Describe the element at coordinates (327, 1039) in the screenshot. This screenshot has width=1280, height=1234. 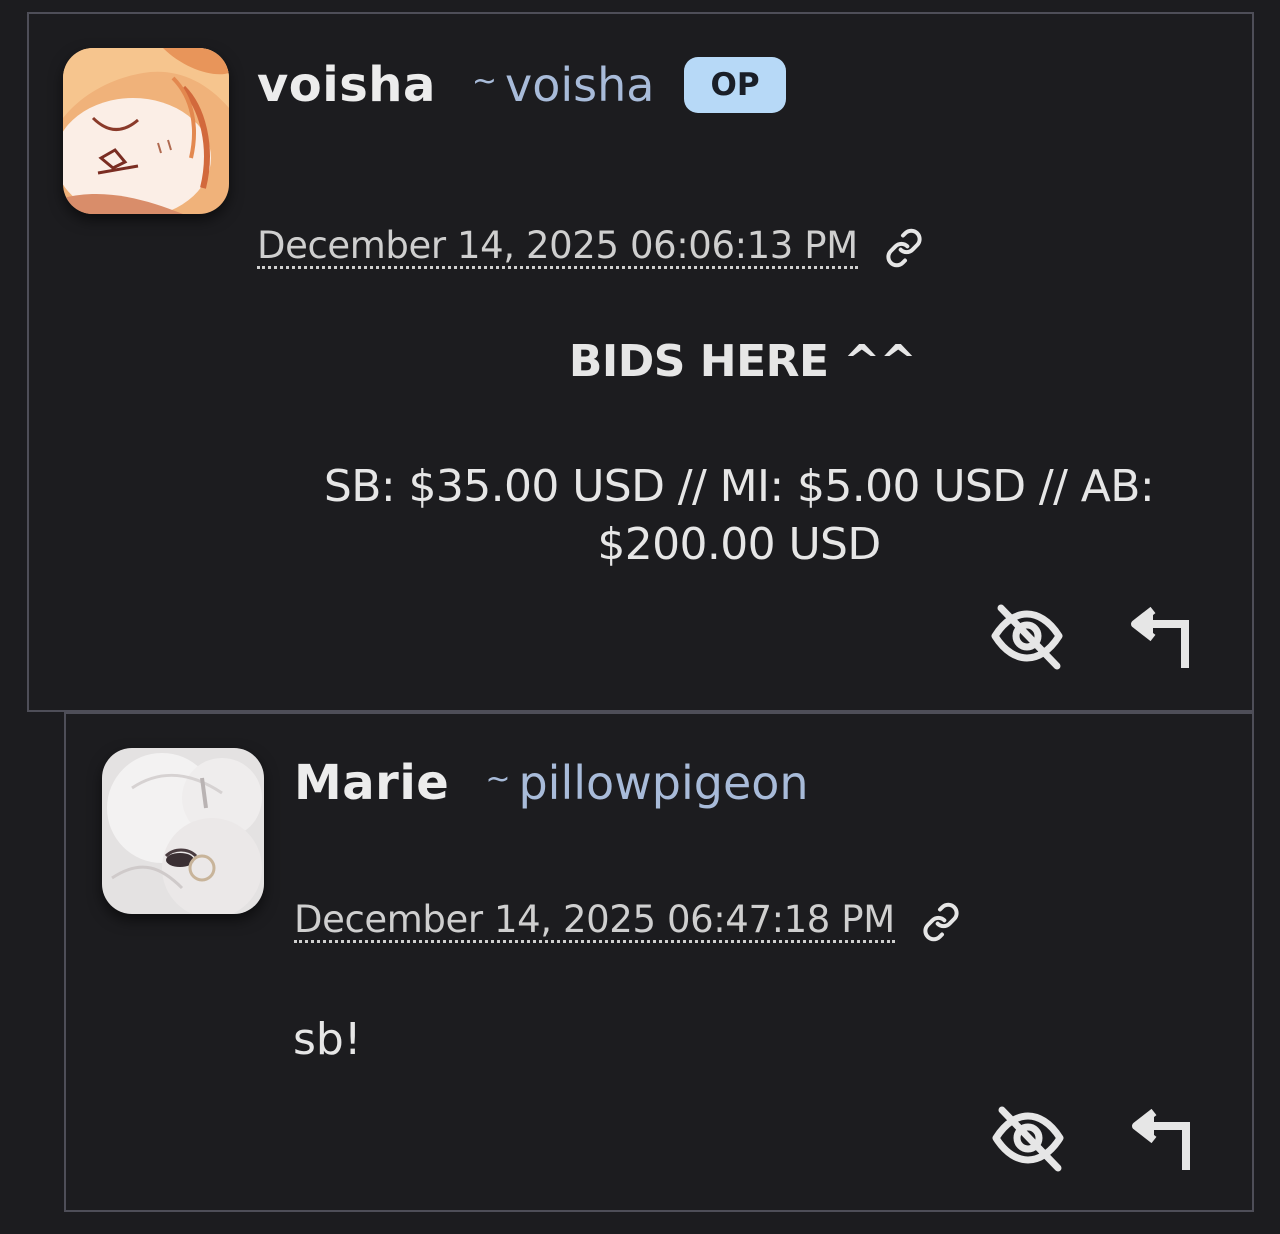
I see `comment-text: sb!` at that location.